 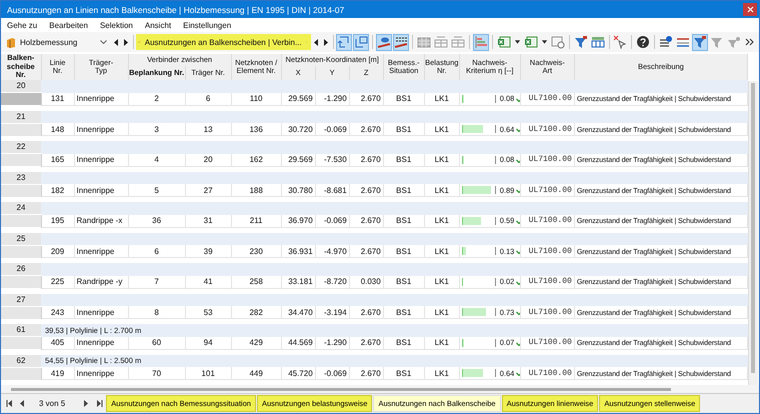 I want to click on row-header: 23, so click(x=21, y=178).